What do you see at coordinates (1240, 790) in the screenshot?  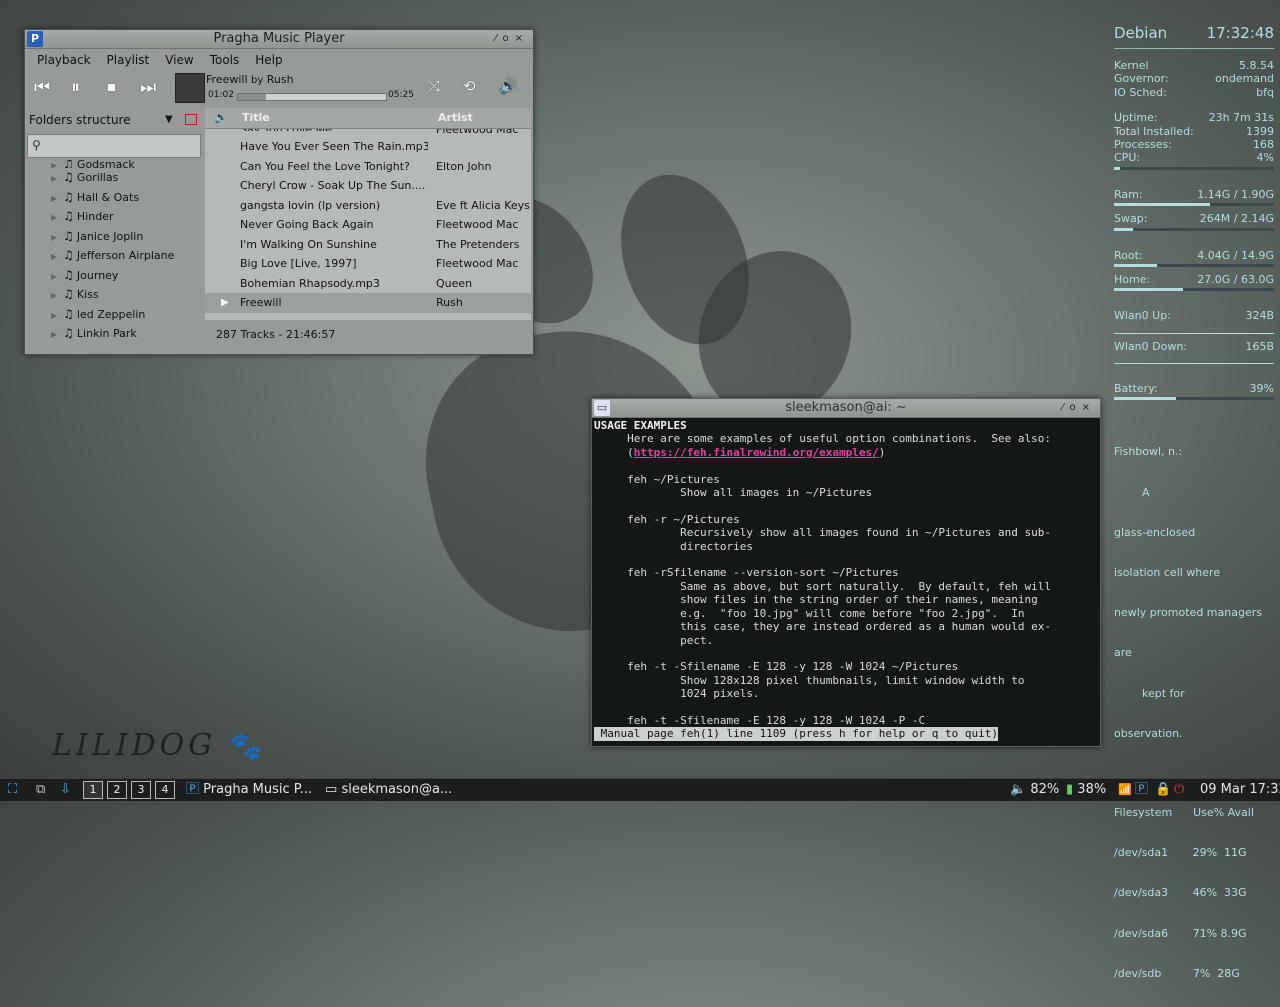 I see `datetime: 09 Mar 17:32` at bounding box center [1240, 790].